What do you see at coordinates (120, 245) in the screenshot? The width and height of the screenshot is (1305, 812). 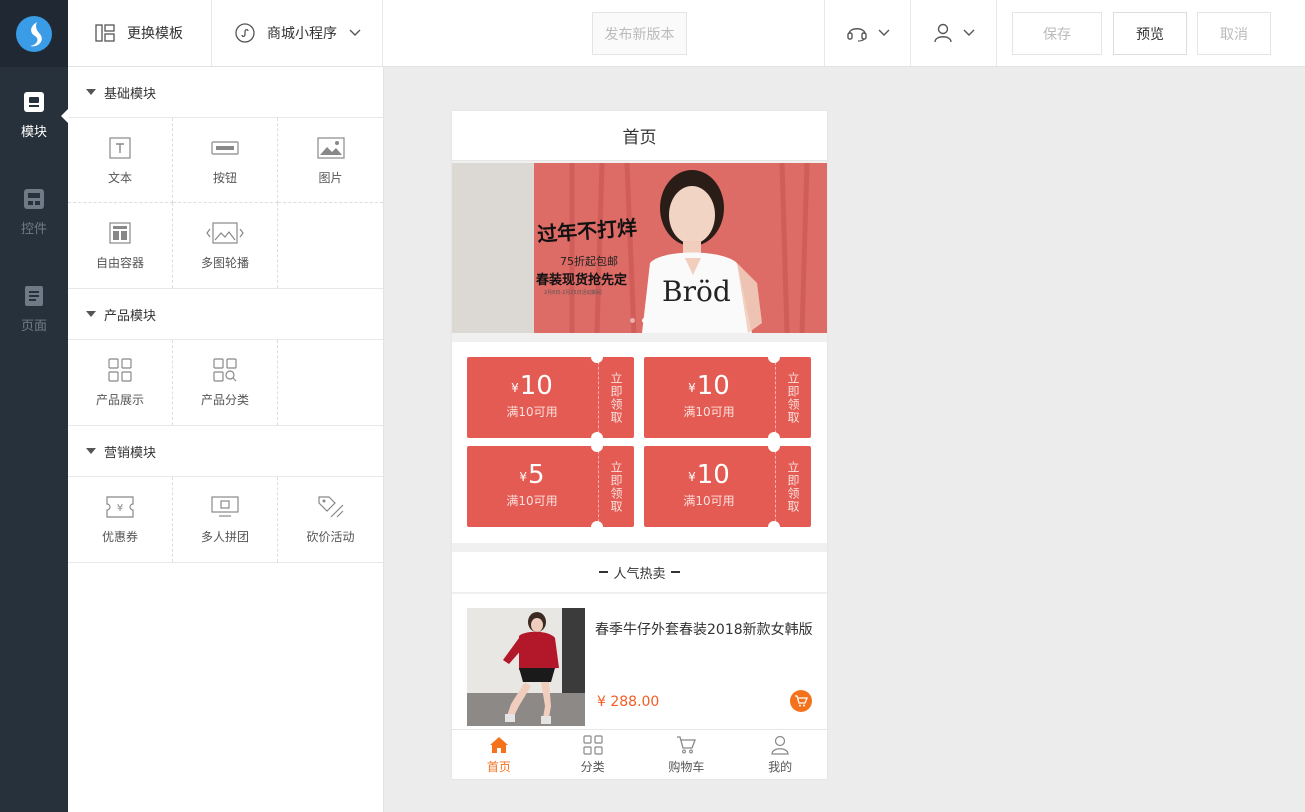 I see `module-container: 自由容器` at bounding box center [120, 245].